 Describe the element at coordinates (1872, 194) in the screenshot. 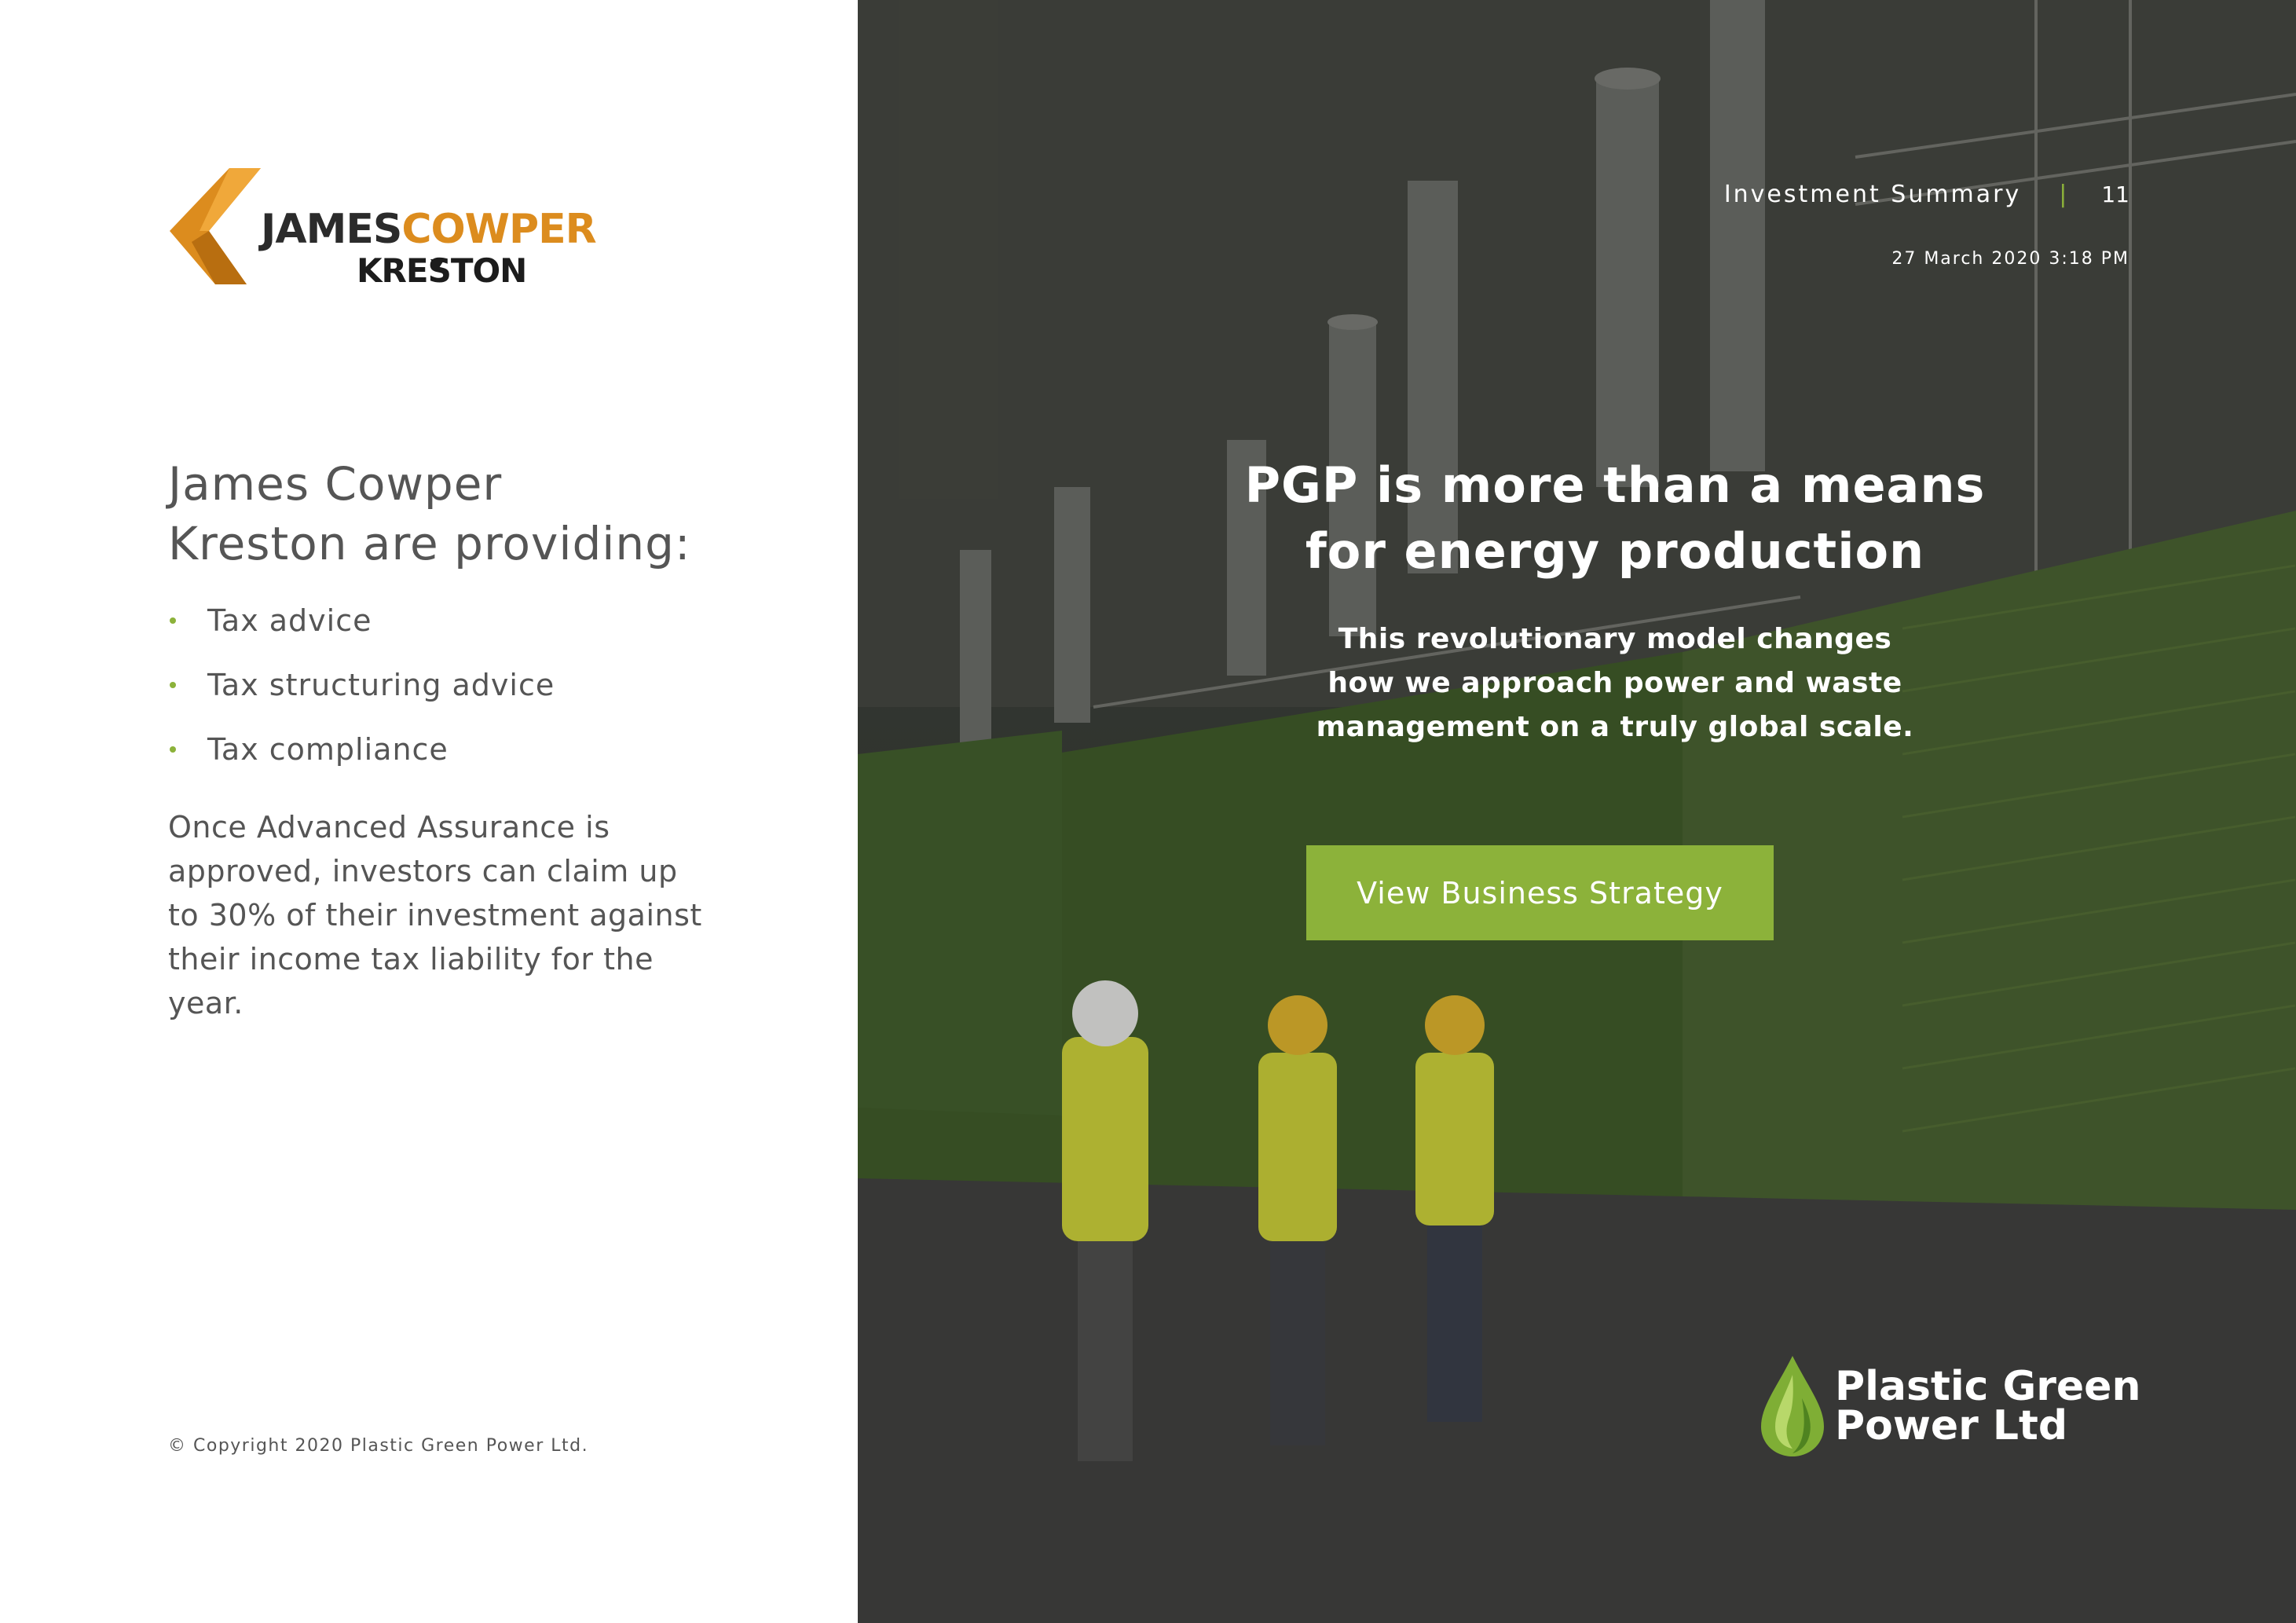

I see `section-title: Investment Summary` at that location.